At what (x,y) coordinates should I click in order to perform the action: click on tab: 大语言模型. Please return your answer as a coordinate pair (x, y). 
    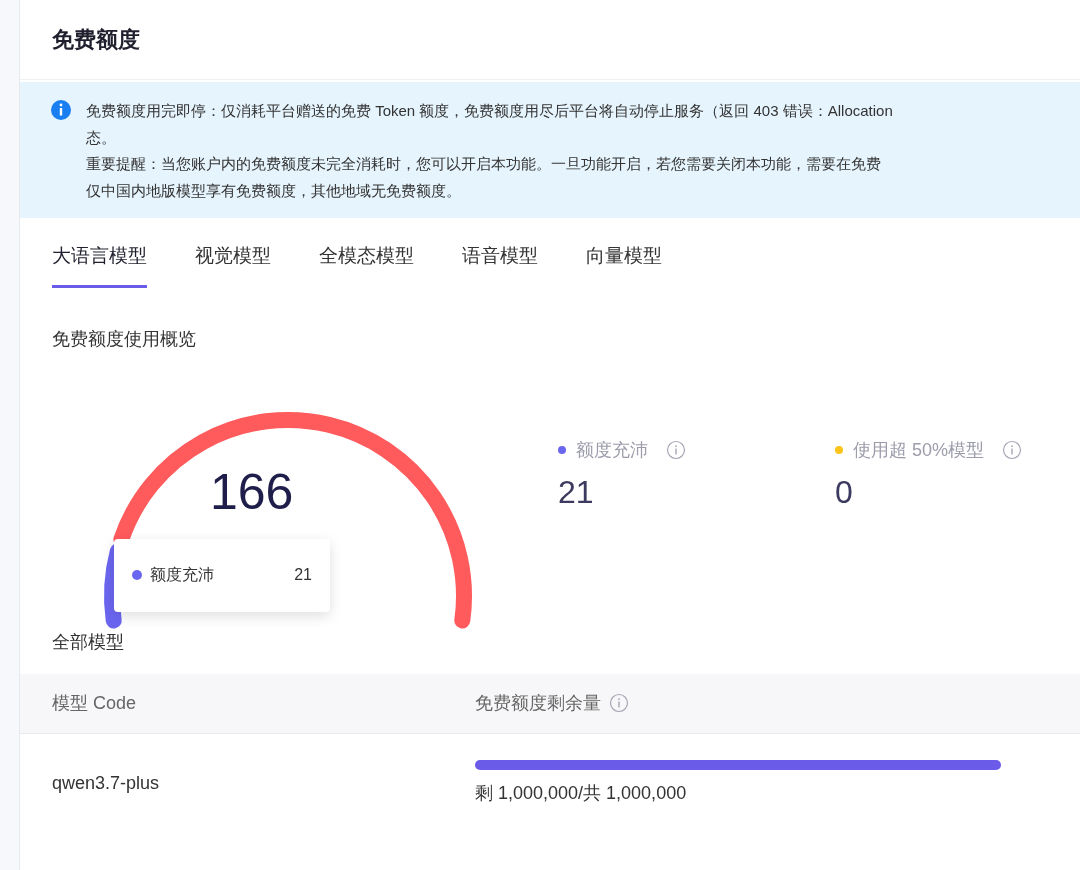
    Looking at the image, I should click on (99, 260).